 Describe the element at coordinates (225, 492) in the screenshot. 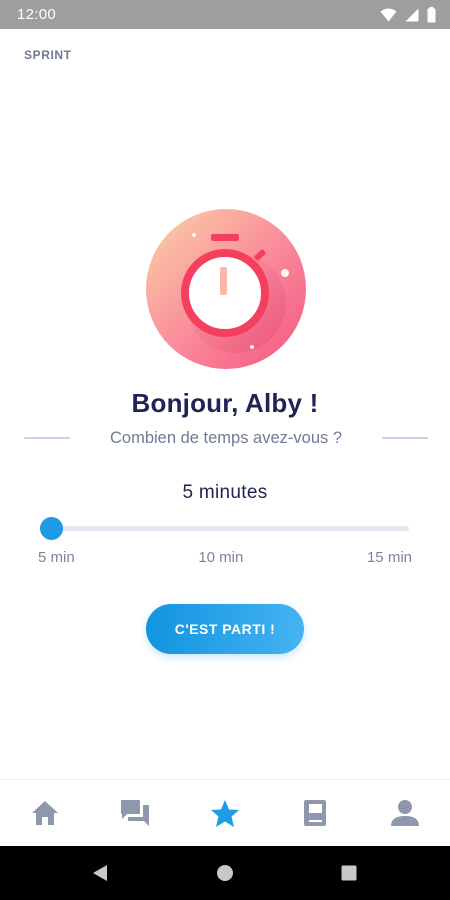

I see `duration-value: 5 minutes` at that location.